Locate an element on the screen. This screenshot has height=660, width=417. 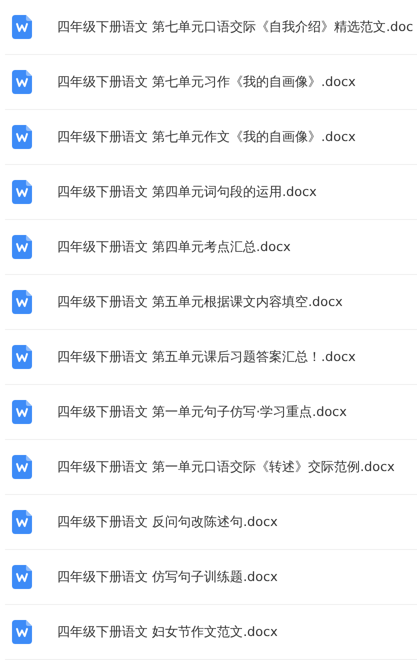
file-name: 四年级下册语文 第七单元习作《我的自画像》.docx is located at coordinates (206, 82).